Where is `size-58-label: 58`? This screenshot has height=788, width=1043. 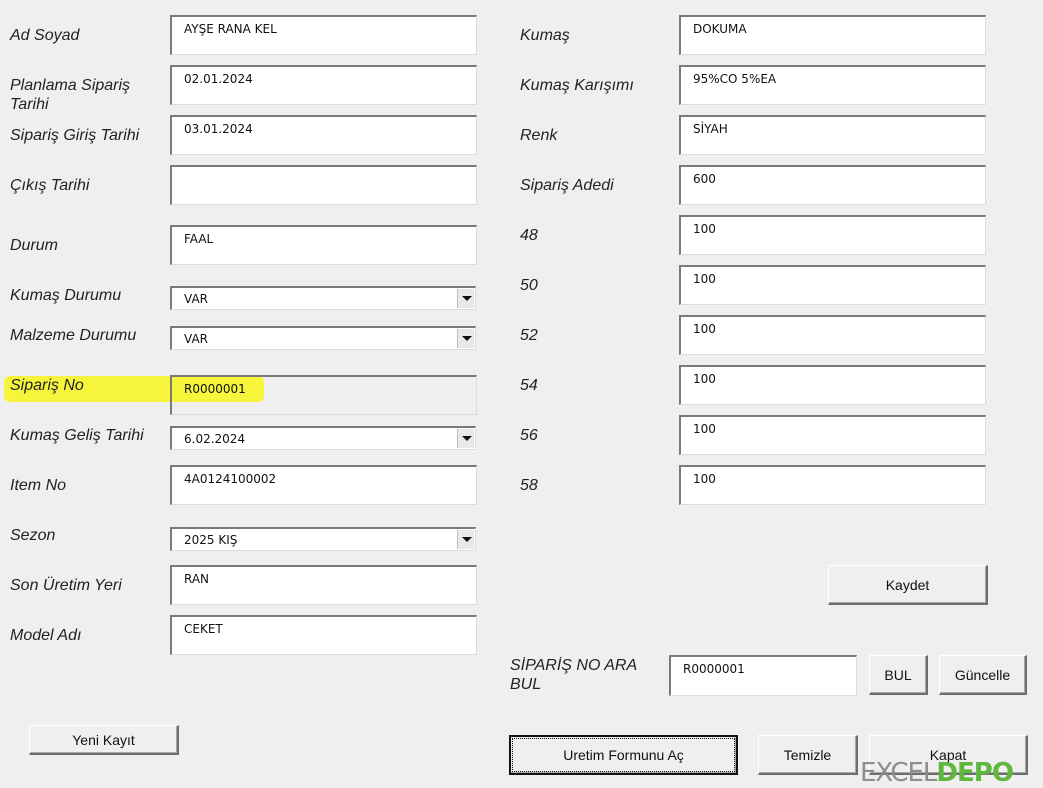
size-58-label: 58 is located at coordinates (529, 485).